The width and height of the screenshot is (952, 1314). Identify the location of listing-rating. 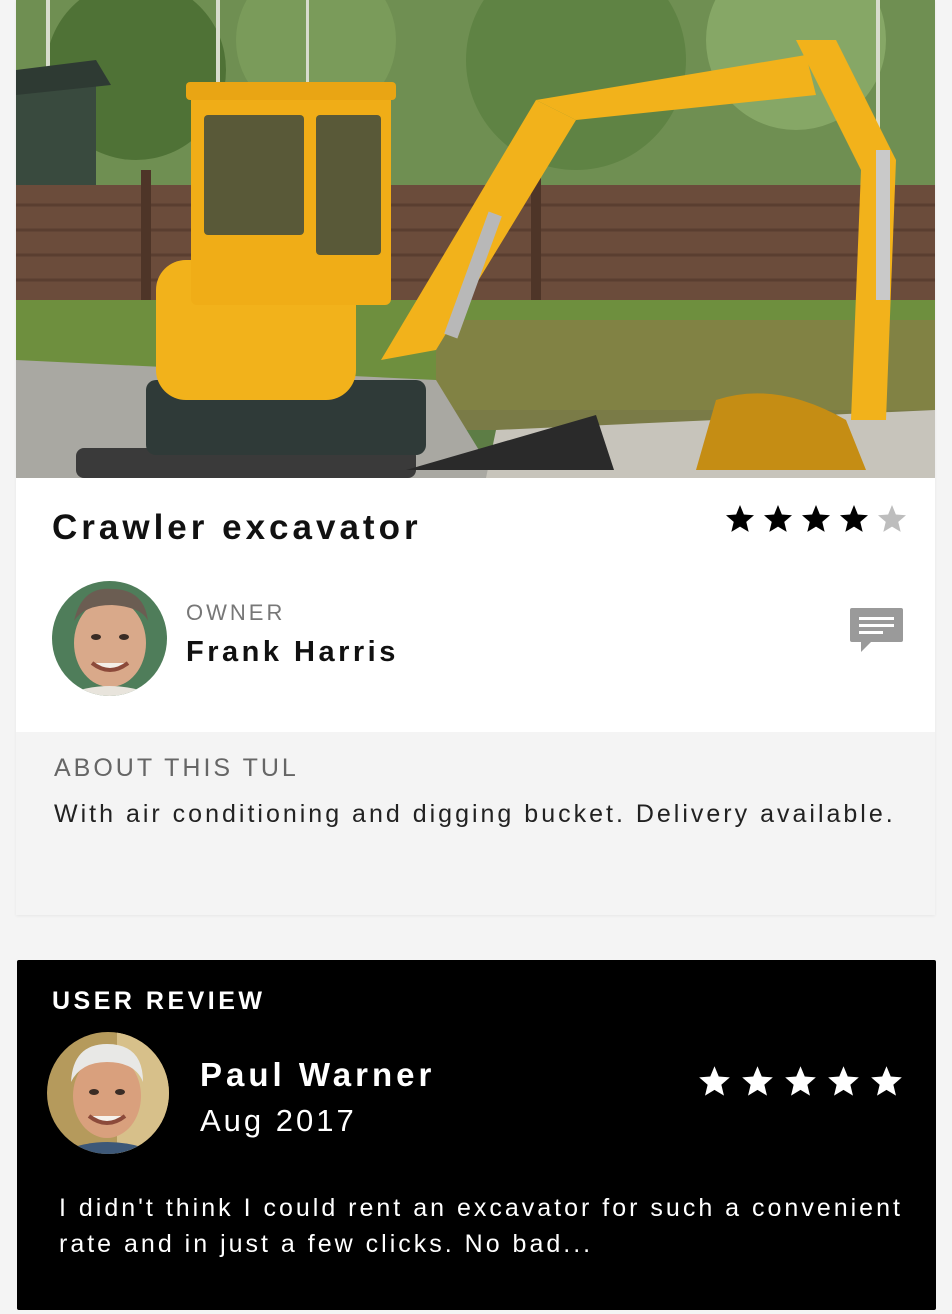
(816, 519).